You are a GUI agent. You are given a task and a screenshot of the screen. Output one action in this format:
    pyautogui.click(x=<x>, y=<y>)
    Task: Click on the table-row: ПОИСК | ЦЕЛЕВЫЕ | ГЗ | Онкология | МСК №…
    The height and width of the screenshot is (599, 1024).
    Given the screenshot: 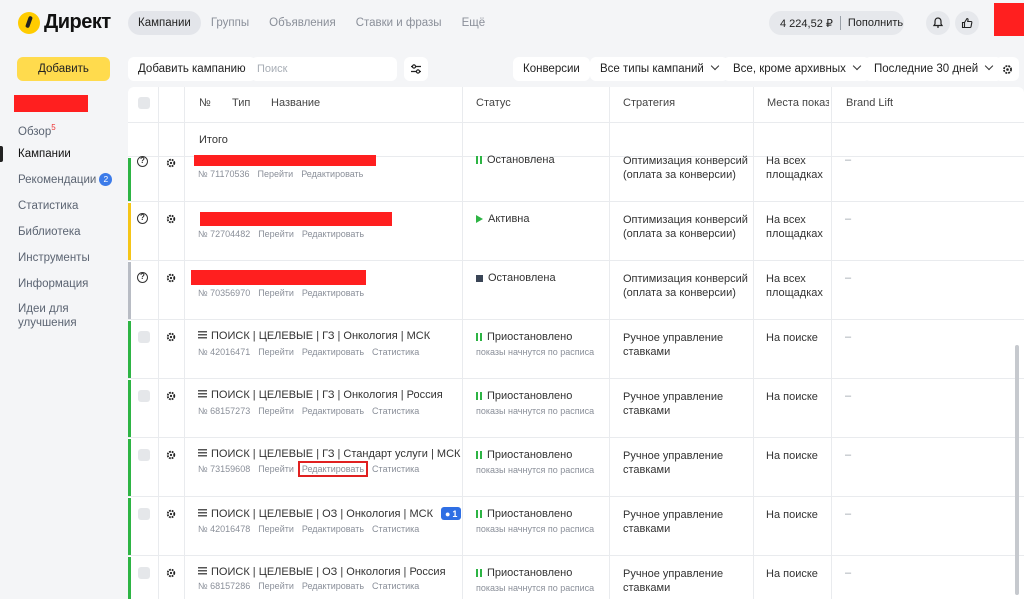 What is the action you would take?
    pyautogui.click(x=576, y=350)
    